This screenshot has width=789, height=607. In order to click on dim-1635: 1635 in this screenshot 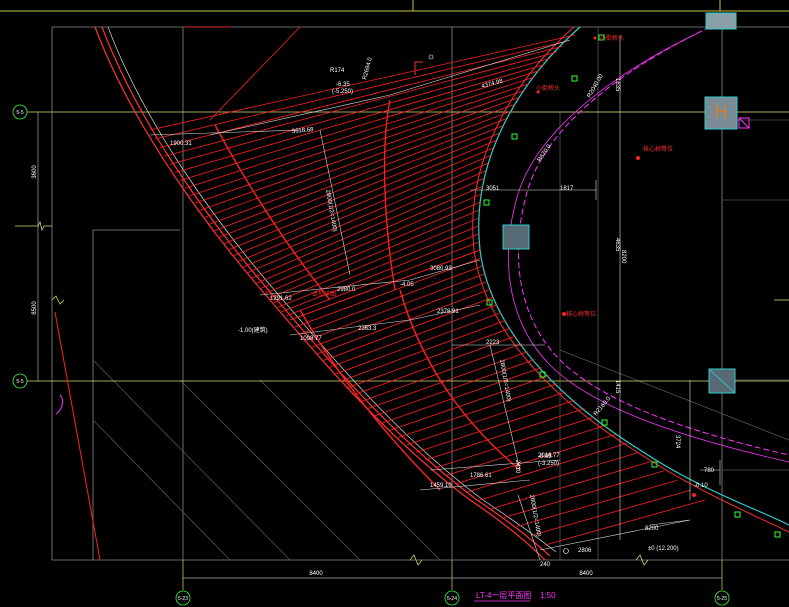, I will do `click(617, 85)`.